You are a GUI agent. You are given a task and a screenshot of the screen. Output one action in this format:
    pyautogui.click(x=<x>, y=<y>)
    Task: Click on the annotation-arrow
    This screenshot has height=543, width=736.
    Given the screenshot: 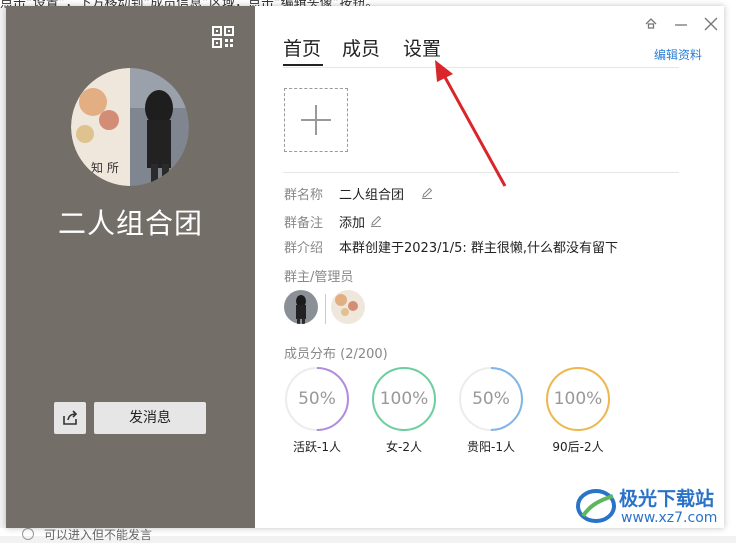 What is the action you would take?
    pyautogui.click(x=471, y=123)
    